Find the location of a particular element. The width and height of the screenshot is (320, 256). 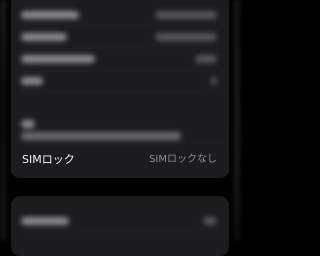

left-edge-blur is located at coordinates (3, 120).